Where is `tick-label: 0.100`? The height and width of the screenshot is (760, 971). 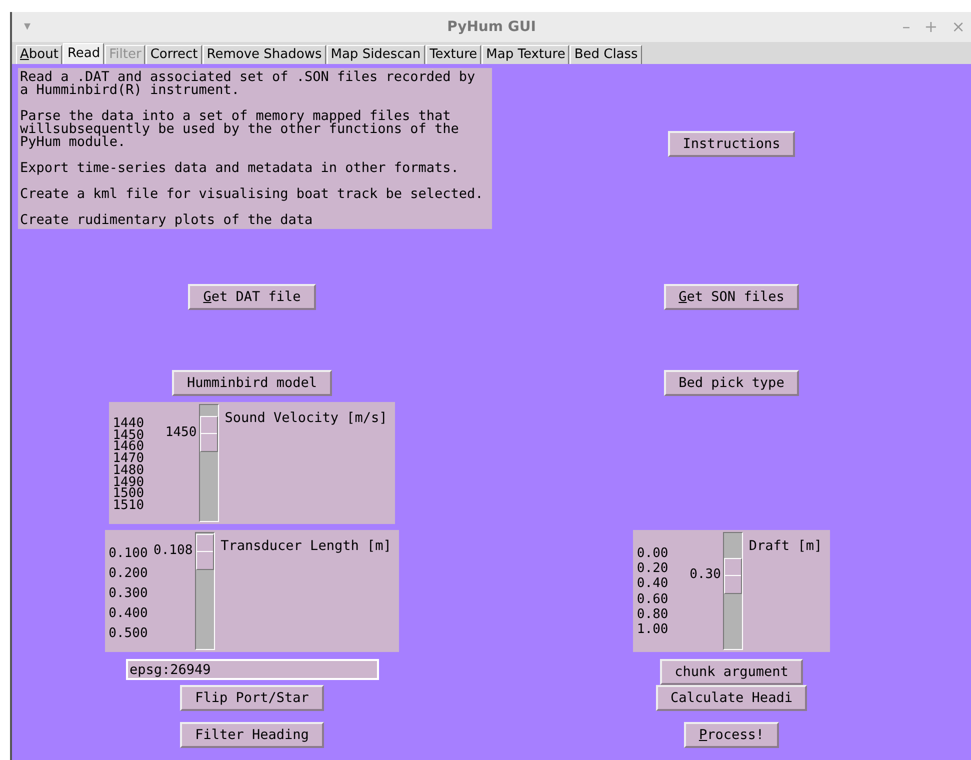 tick-label: 0.100 is located at coordinates (128, 554).